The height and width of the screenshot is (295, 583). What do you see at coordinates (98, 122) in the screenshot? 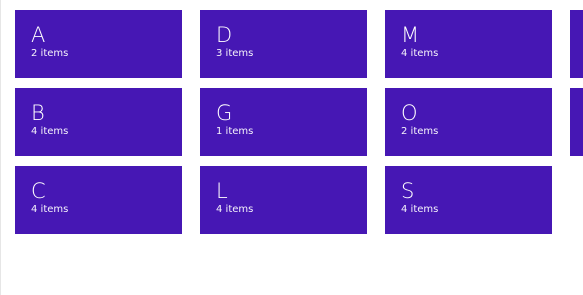
I see `group-tile-b: B 4 items` at bounding box center [98, 122].